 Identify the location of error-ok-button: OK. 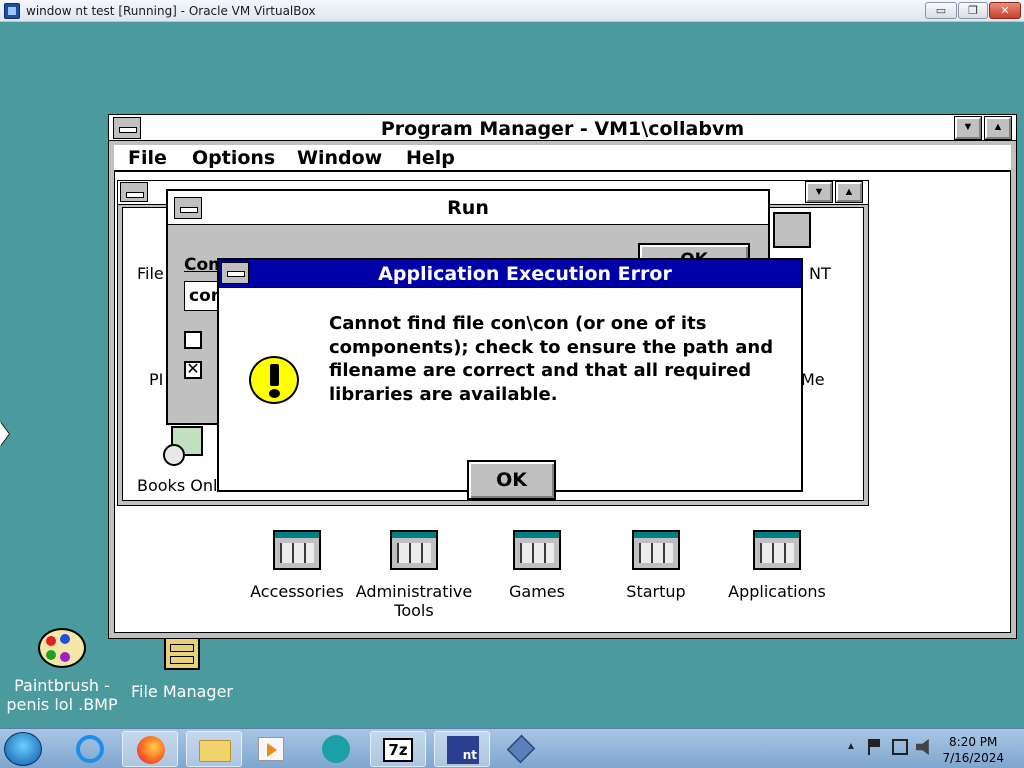
(511, 480).